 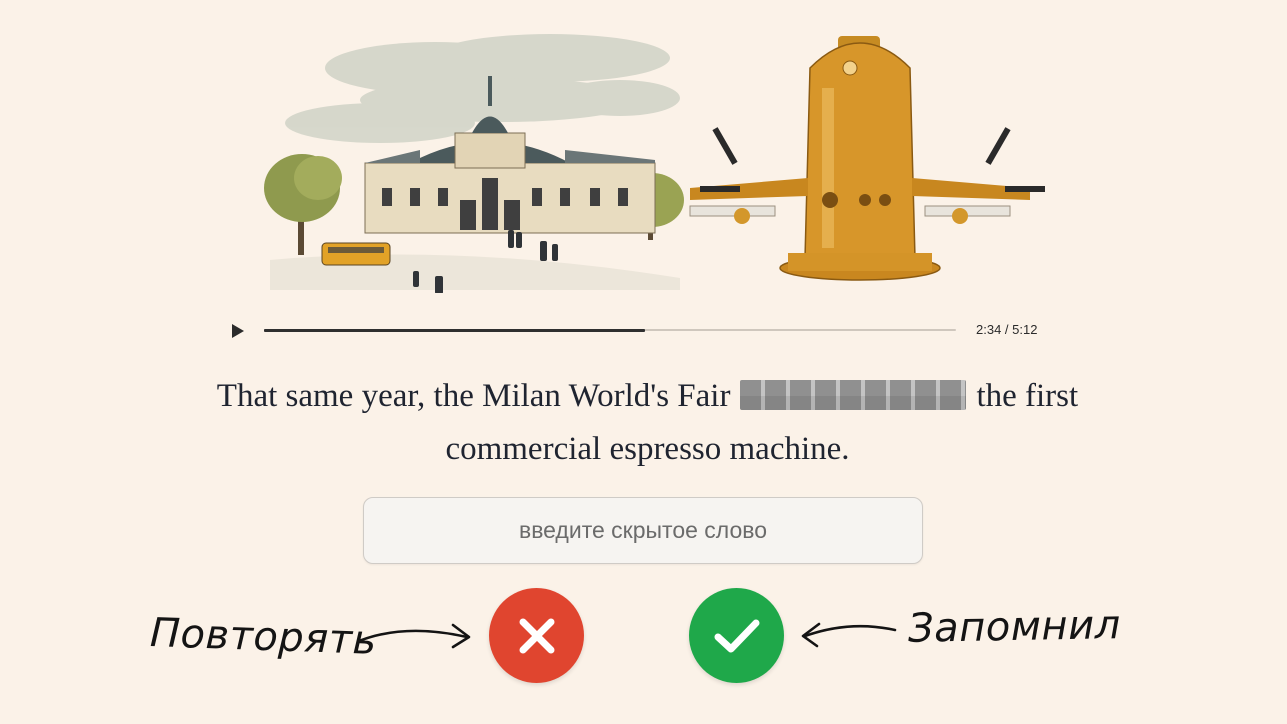 I want to click on play-button, so click(x=238, y=331).